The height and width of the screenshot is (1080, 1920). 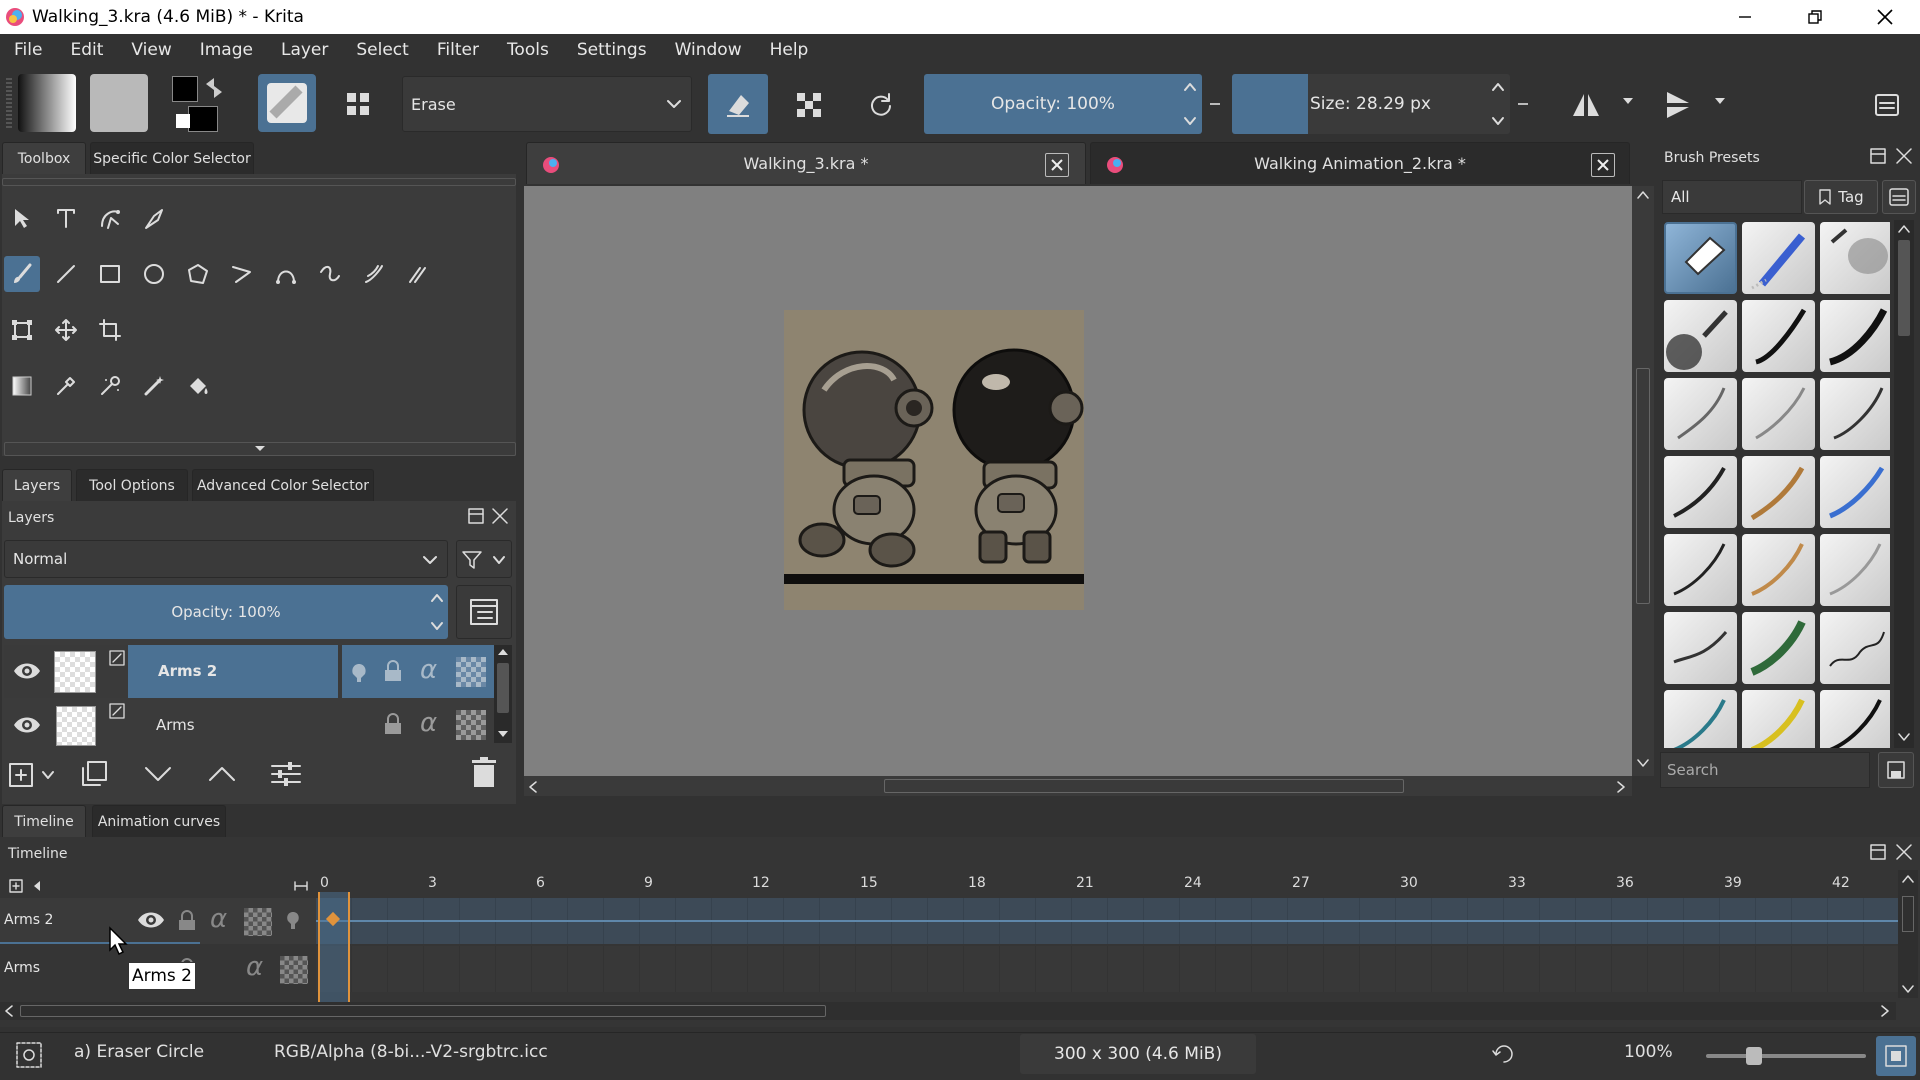 I want to click on save-preset-button, so click(x=1896, y=770).